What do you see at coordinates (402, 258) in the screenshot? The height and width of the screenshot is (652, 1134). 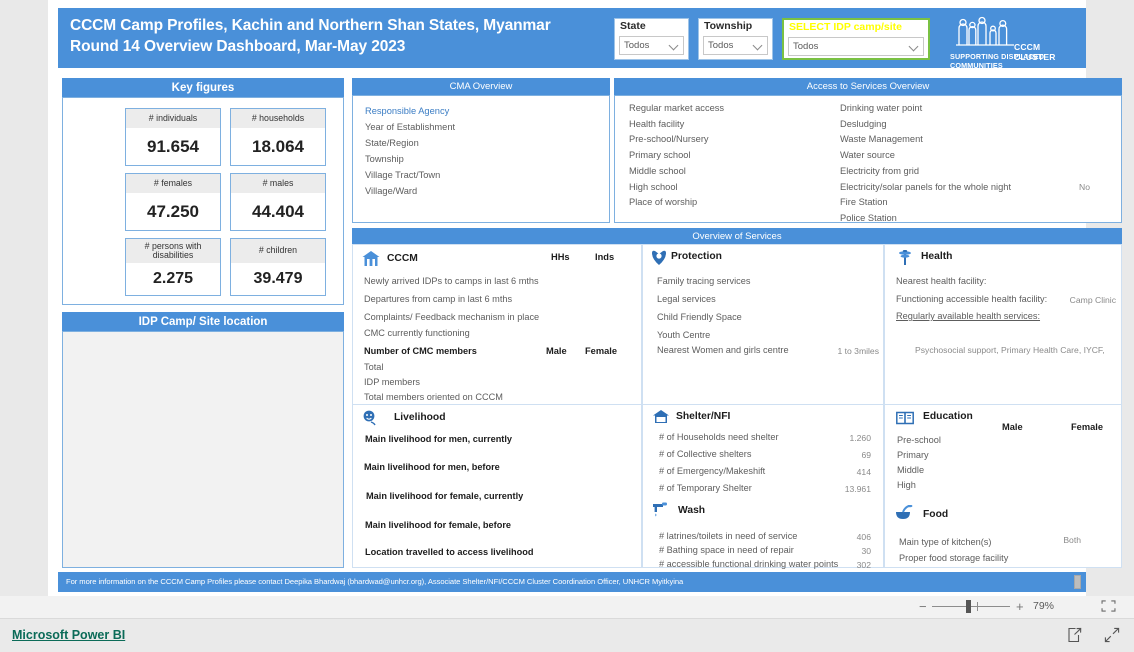 I see `service-title-cccm: CCCM` at bounding box center [402, 258].